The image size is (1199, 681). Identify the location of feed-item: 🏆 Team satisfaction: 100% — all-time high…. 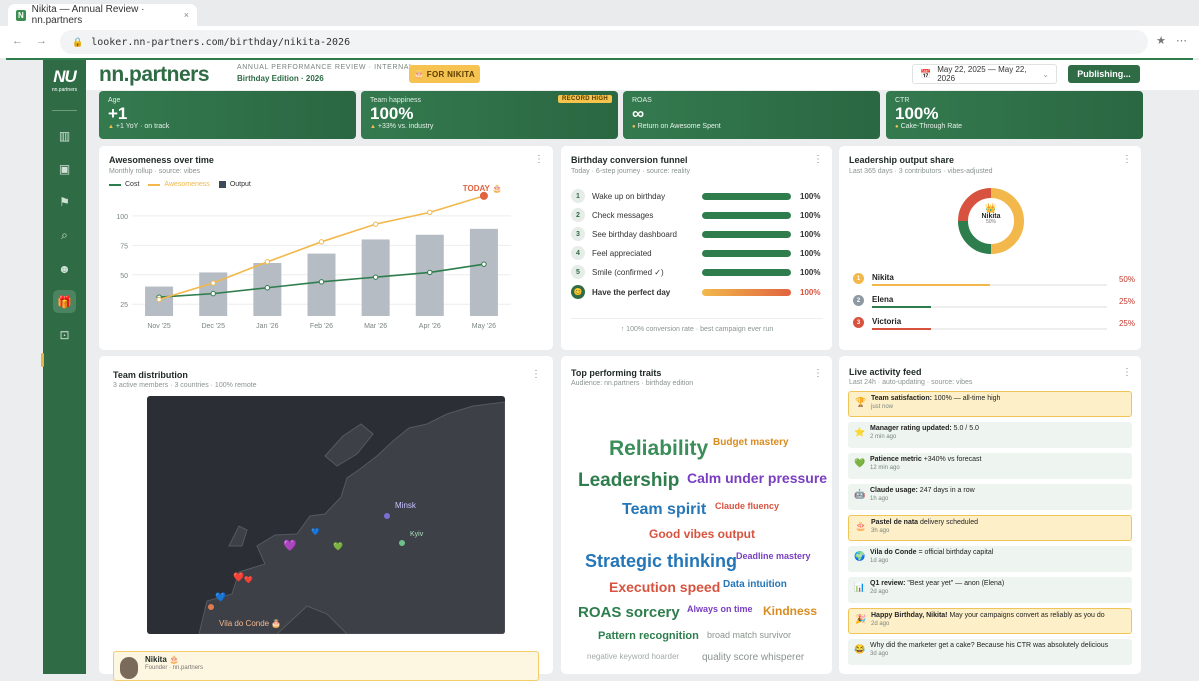
(990, 404).